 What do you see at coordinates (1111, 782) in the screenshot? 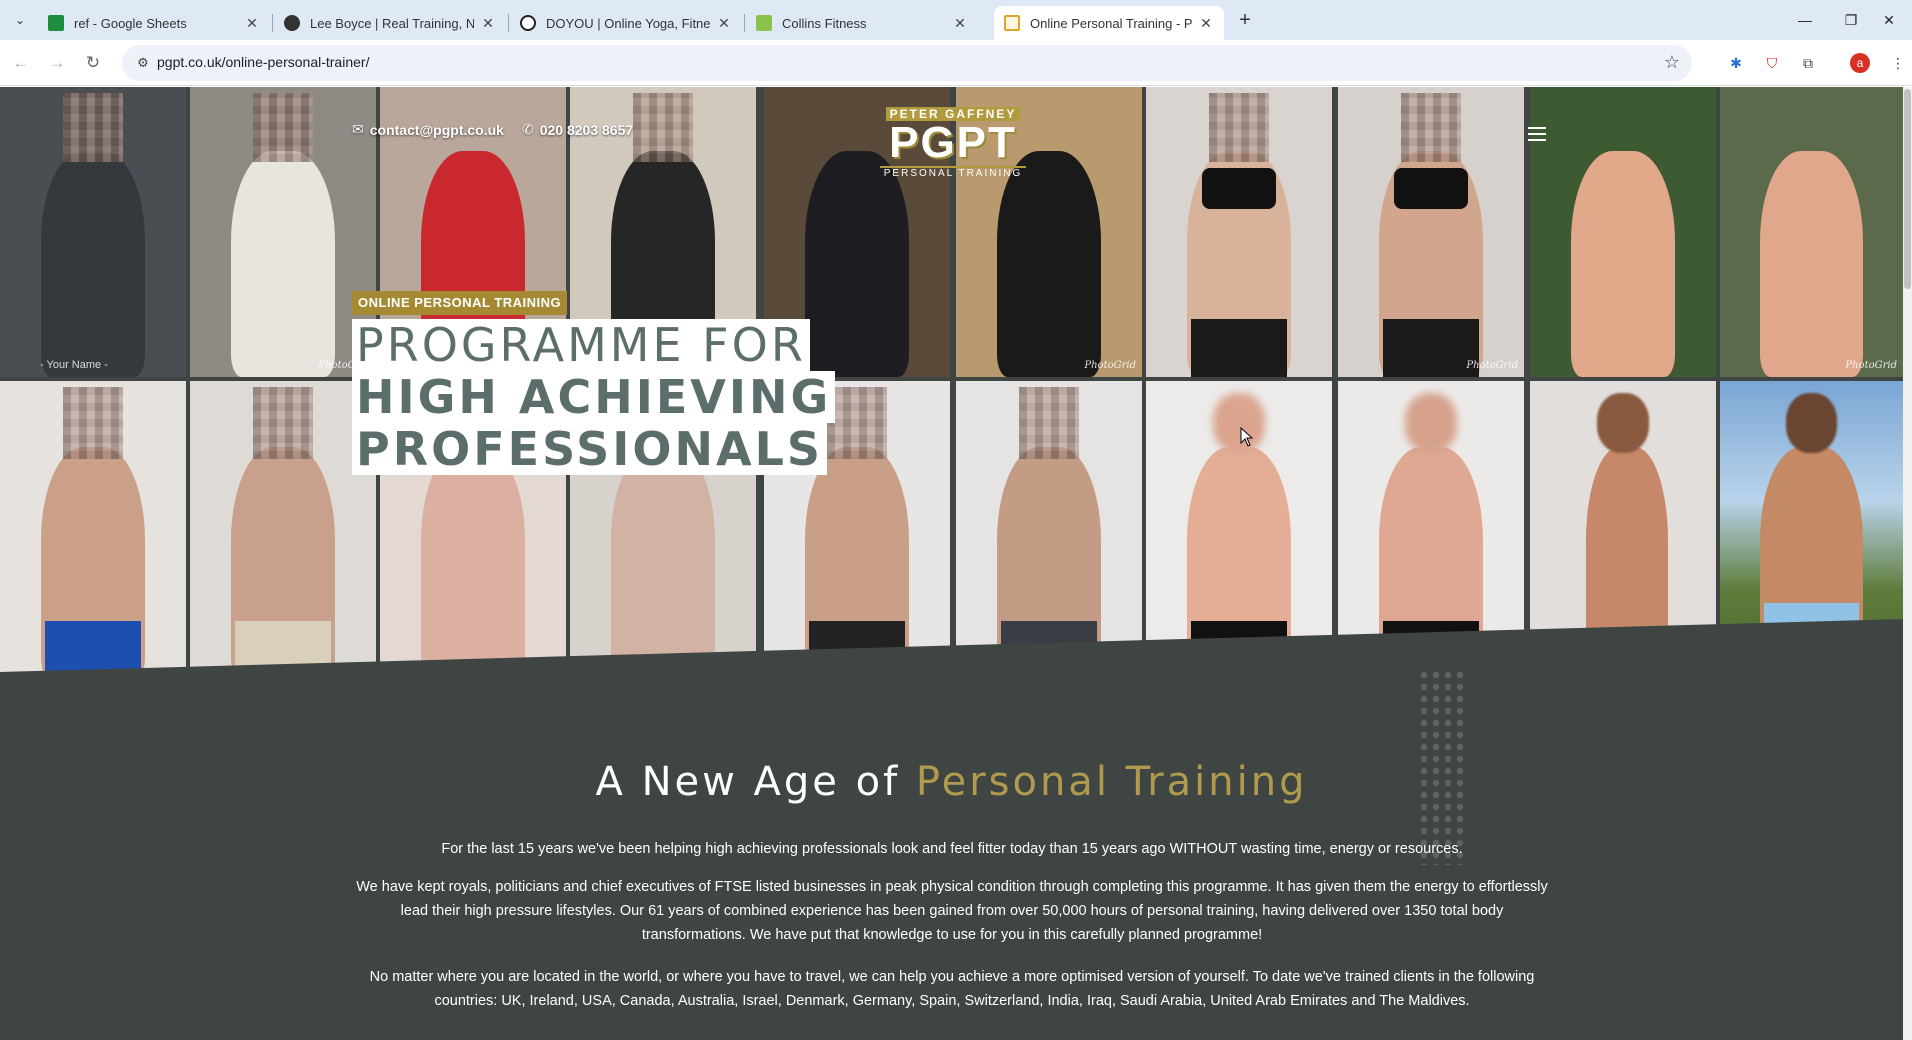
I see `section-title-accent: Personal Training` at bounding box center [1111, 782].